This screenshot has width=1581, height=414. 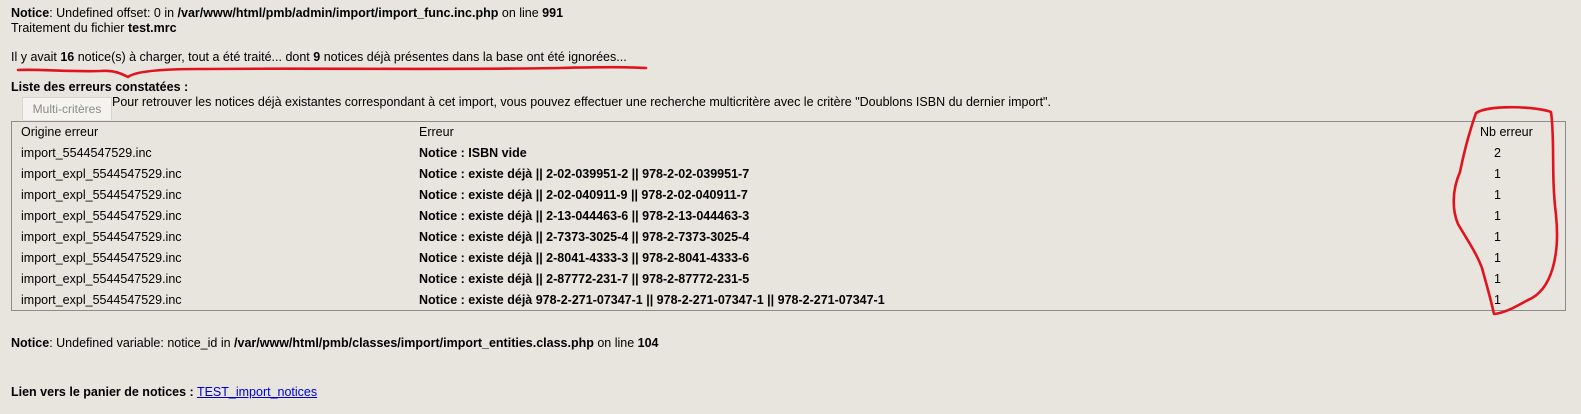 What do you see at coordinates (257, 392) in the screenshot?
I see `basket-link: TEST_import_notices` at bounding box center [257, 392].